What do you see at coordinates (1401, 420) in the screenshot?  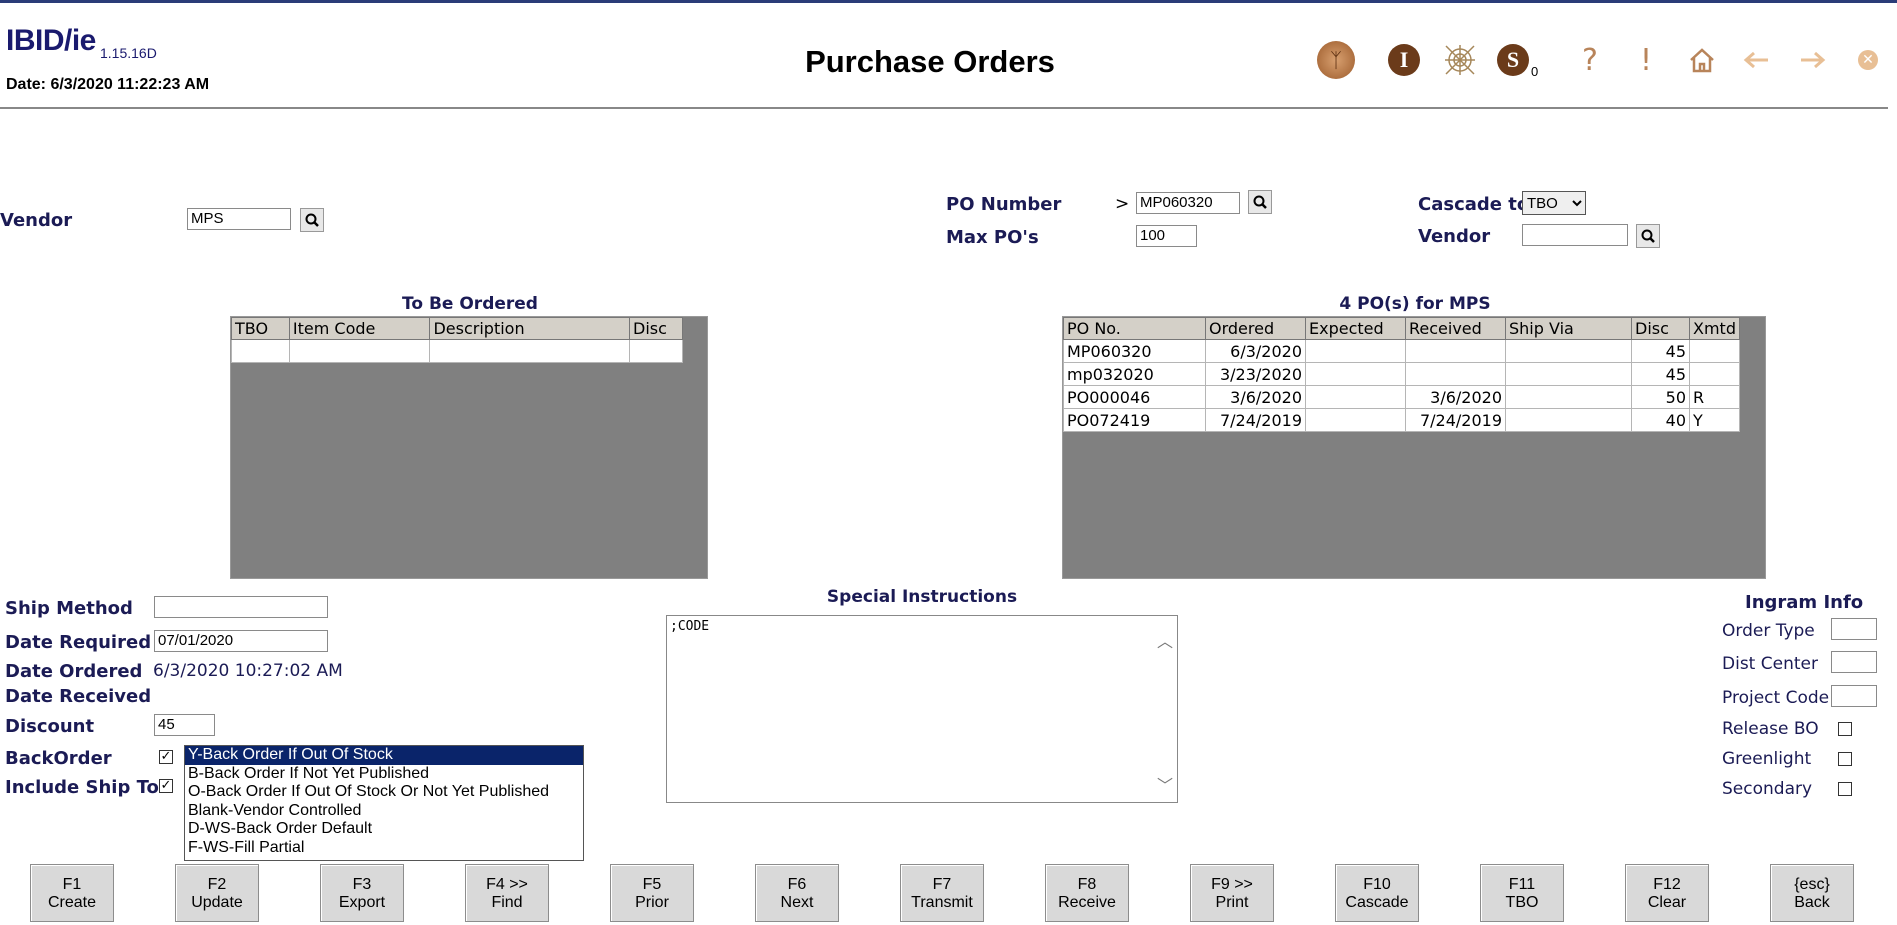 I see `table-row: PO072419 7/24/2019 7/24/2019 40 Y` at bounding box center [1401, 420].